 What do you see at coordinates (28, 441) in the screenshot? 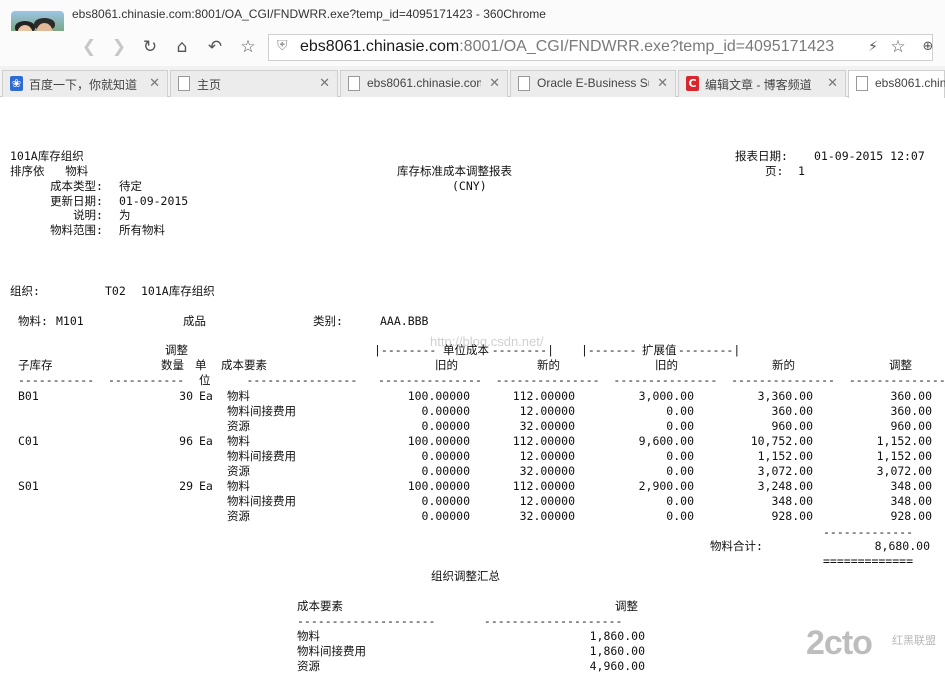
I see `subinventory-code: C01` at bounding box center [28, 441].